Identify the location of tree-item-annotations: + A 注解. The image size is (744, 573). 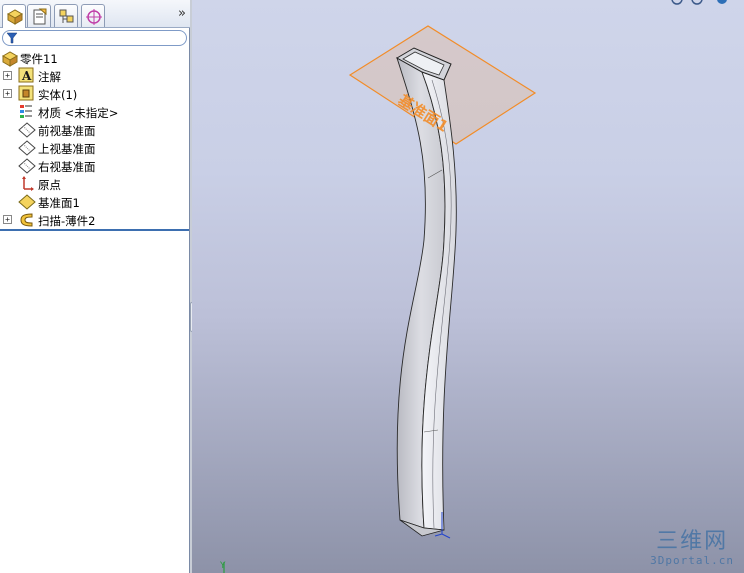
(94, 76).